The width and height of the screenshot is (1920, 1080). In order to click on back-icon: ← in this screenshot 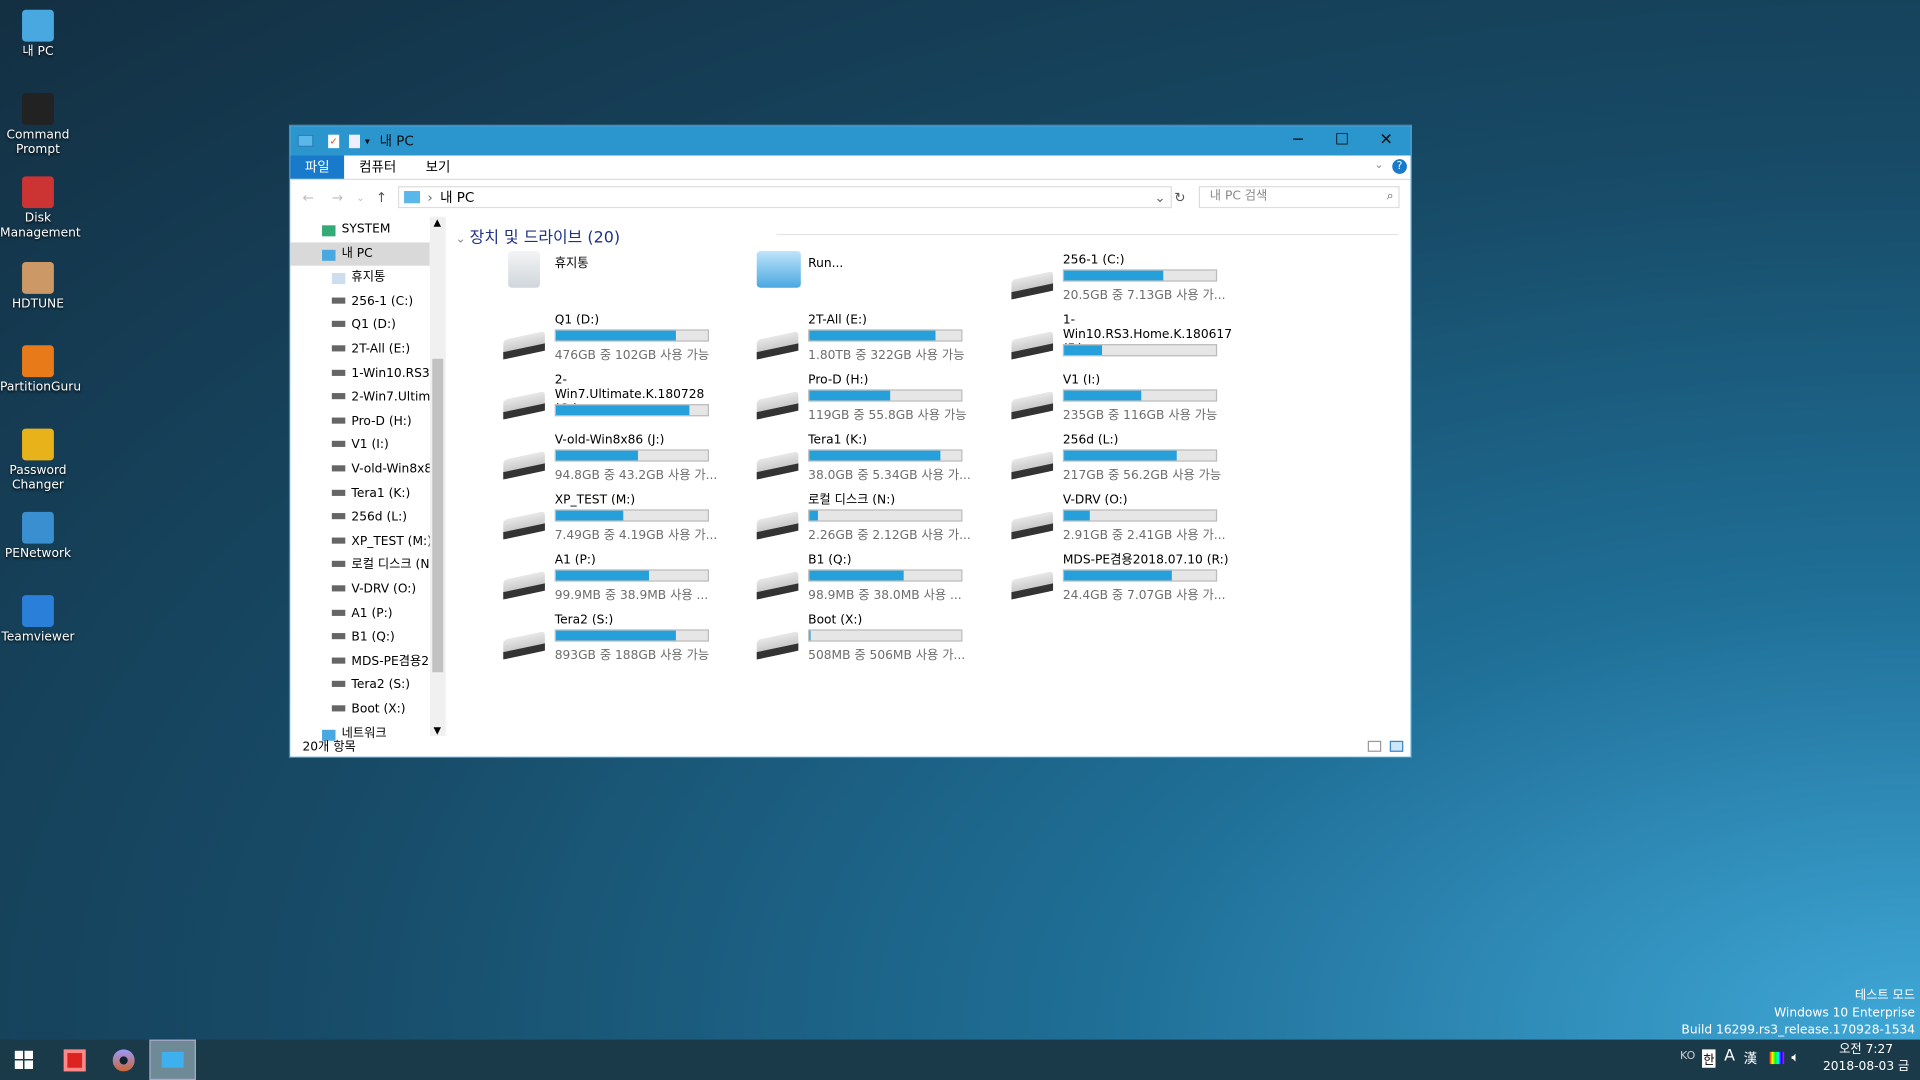, I will do `click(307, 197)`.